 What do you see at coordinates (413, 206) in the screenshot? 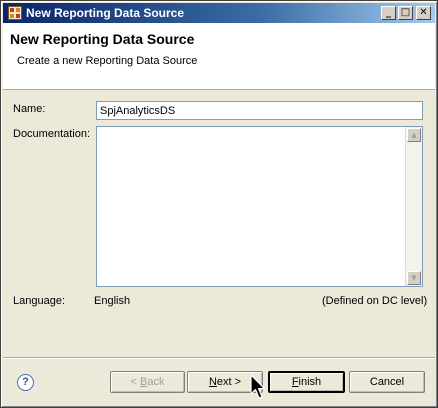
I see `documentation-scrollbar: ▲ ▼` at bounding box center [413, 206].